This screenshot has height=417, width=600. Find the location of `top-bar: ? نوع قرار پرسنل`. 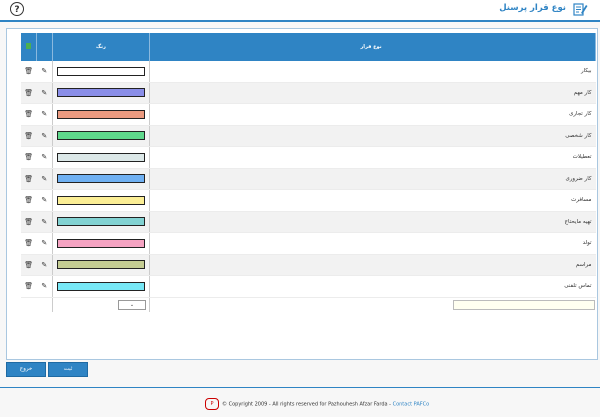

top-bar: ? نوع قرار پرسنل is located at coordinates (300, 11).